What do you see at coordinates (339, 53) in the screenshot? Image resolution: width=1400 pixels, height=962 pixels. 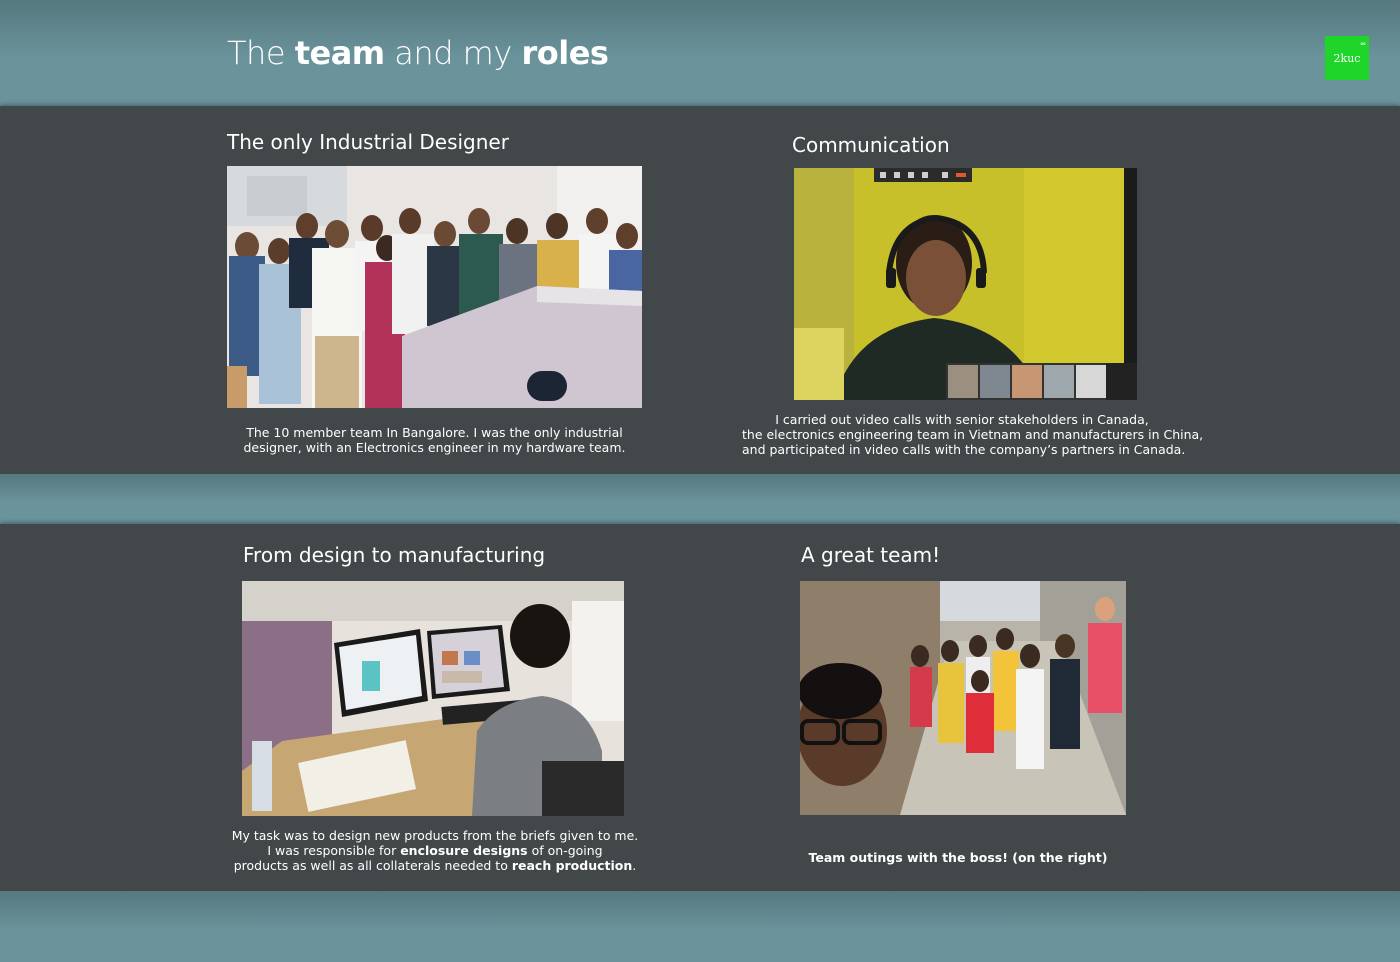 I see `page-title-bold-team: team` at bounding box center [339, 53].